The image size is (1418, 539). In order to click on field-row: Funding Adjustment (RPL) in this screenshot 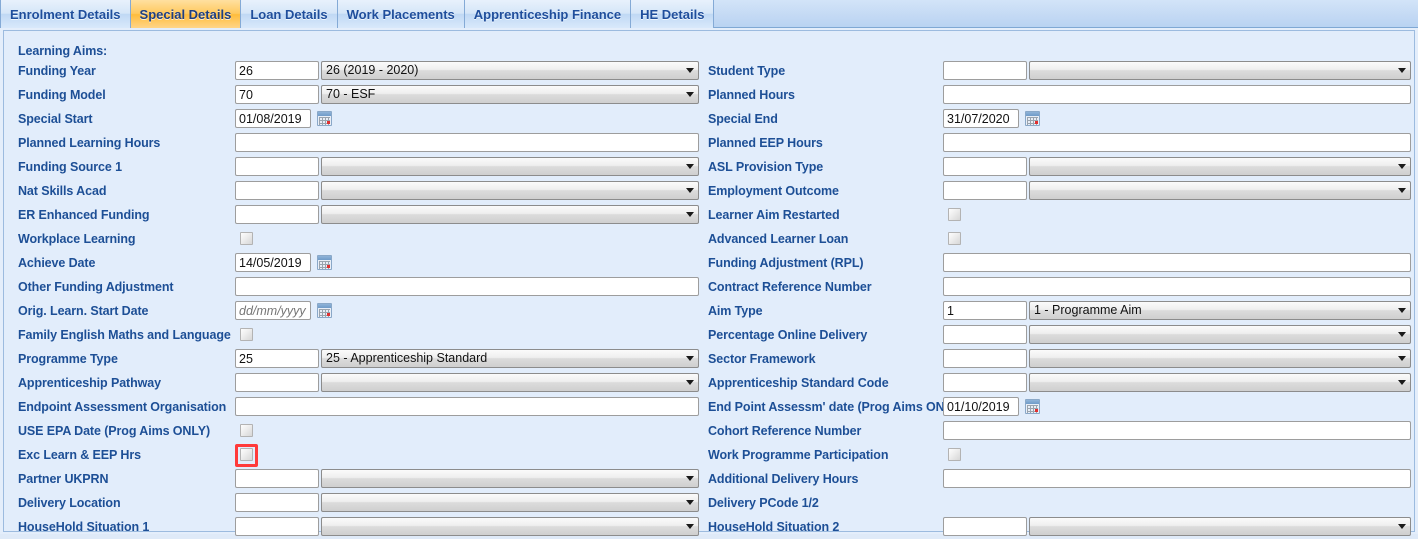, I will do `click(709, 263)`.